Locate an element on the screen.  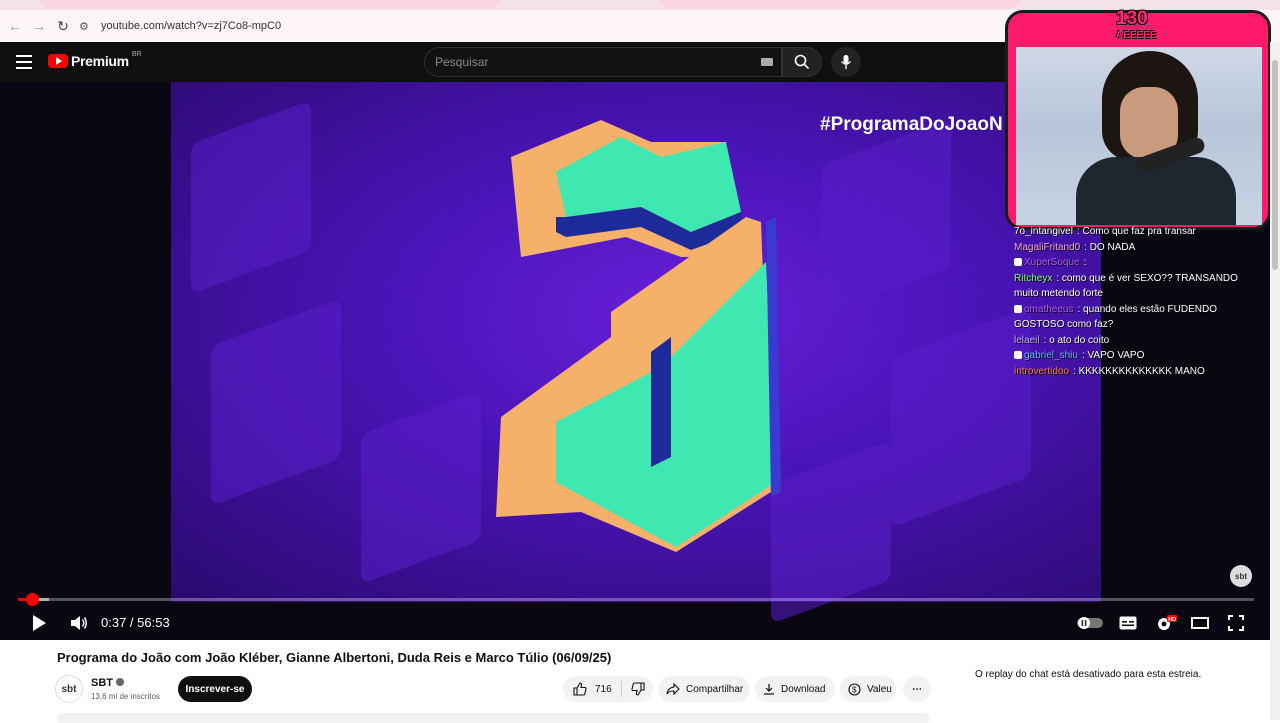
autoplay-toggle-icon is located at coordinates (1090, 623).